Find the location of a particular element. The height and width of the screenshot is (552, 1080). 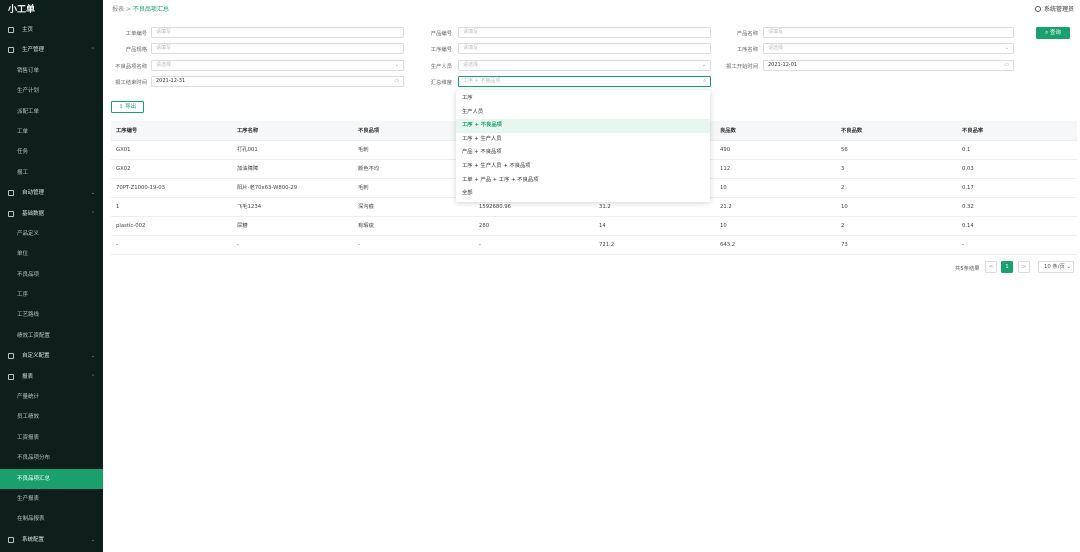

field-label-9: 报工结束时间 is located at coordinates (131, 83).